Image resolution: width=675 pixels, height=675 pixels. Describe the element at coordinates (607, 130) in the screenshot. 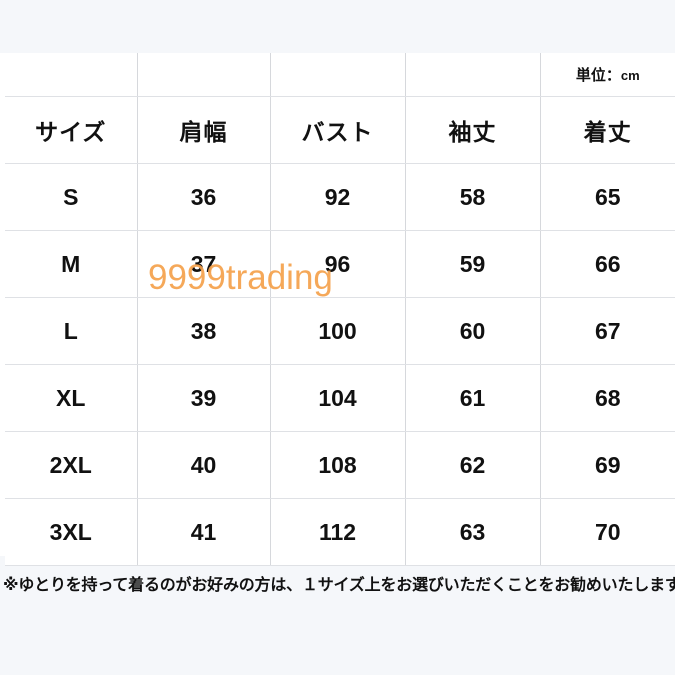

I see `column-header-length: 着丈` at that location.